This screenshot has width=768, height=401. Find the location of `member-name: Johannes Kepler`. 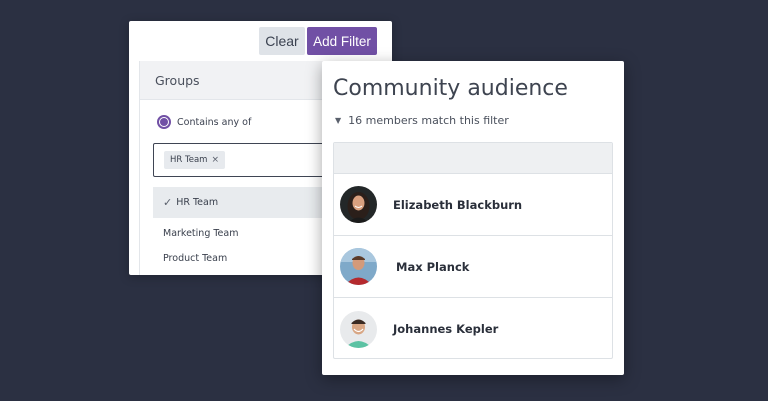

member-name: Johannes Kepler is located at coordinates (446, 329).